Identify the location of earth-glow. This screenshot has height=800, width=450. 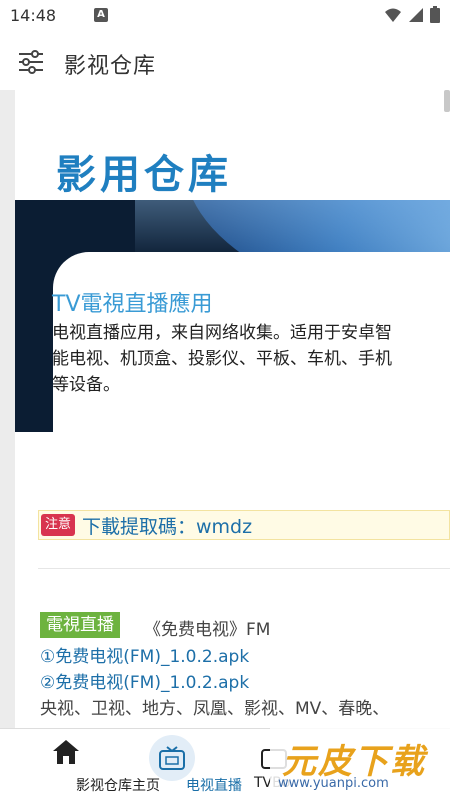
(292, 230).